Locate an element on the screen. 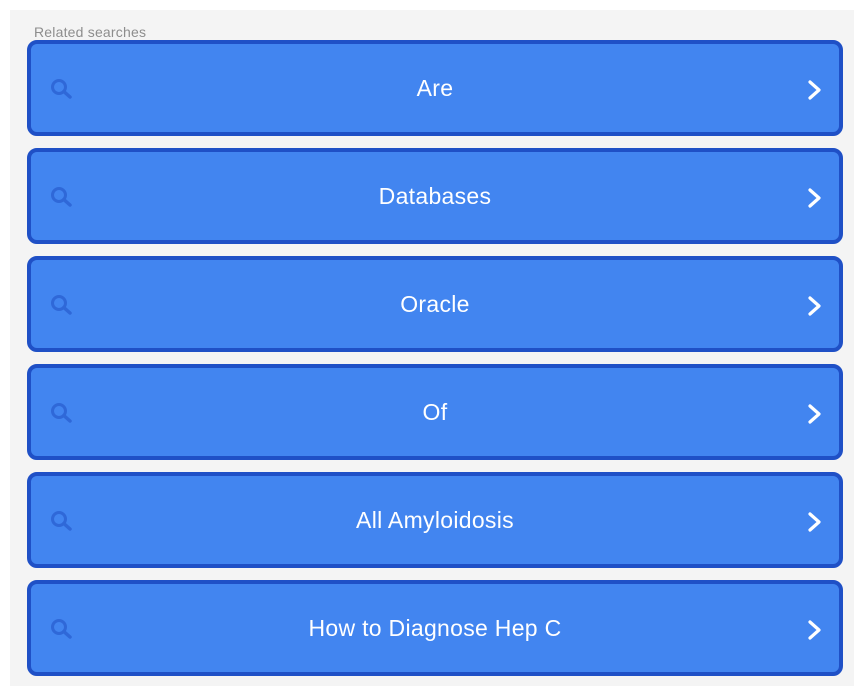 This screenshot has width=857, height=692. related-search-label: Databases is located at coordinates (435, 195).